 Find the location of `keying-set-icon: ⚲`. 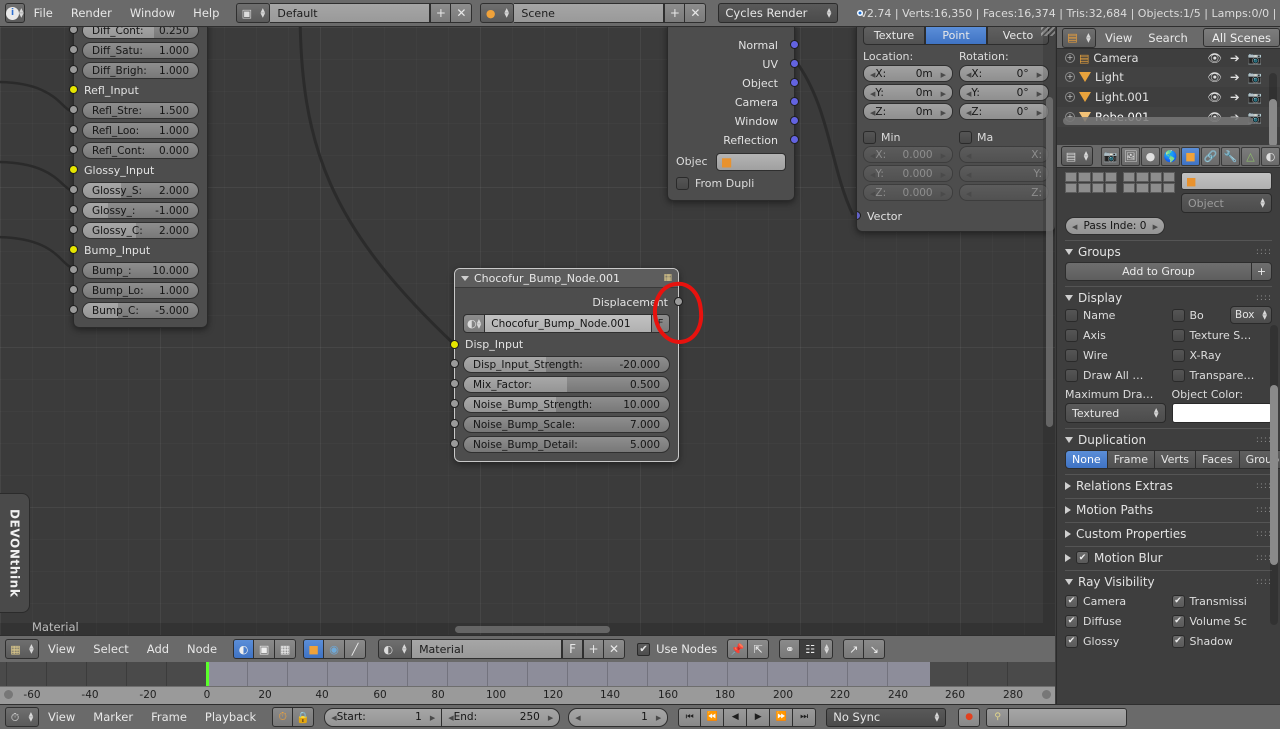

keying-set-icon: ⚲ is located at coordinates (998, 717).